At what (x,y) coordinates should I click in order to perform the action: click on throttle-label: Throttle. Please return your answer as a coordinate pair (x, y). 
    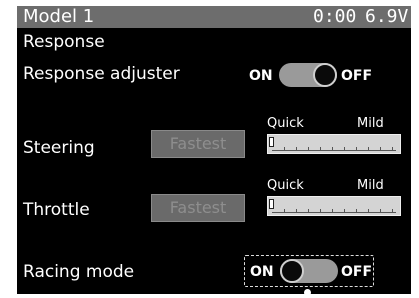
    Looking at the image, I should click on (56, 210).